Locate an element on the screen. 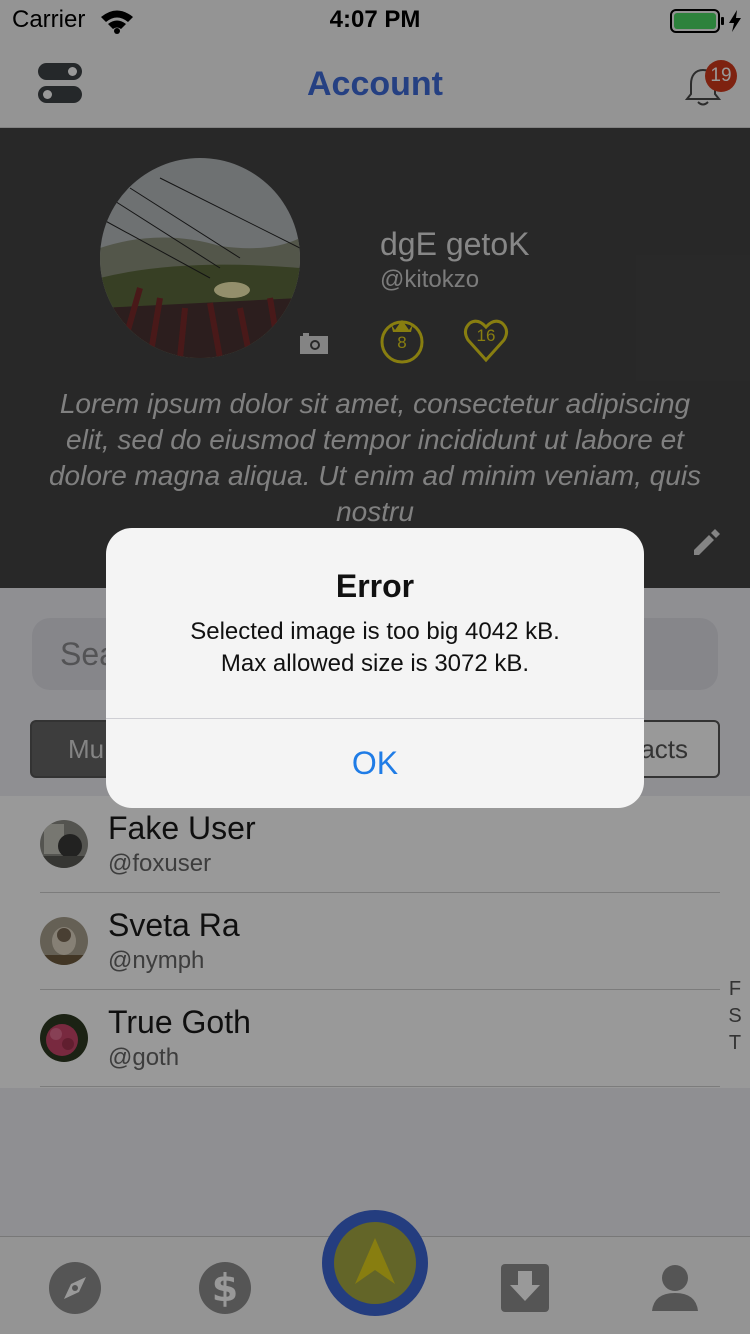 This screenshot has height=1334, width=750. ok-button: OK is located at coordinates (375, 763).